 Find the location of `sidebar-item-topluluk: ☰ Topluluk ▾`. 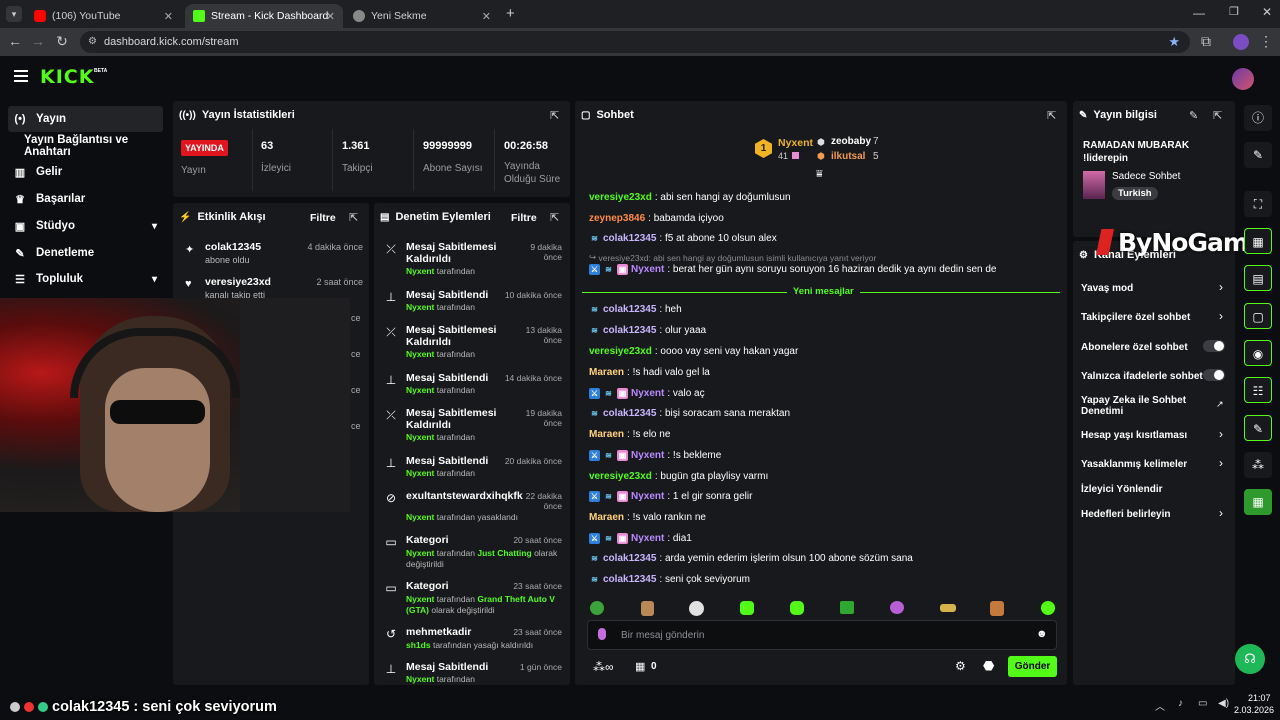

sidebar-item-topluluk: ☰ Topluluk ▾ is located at coordinates (85, 279).